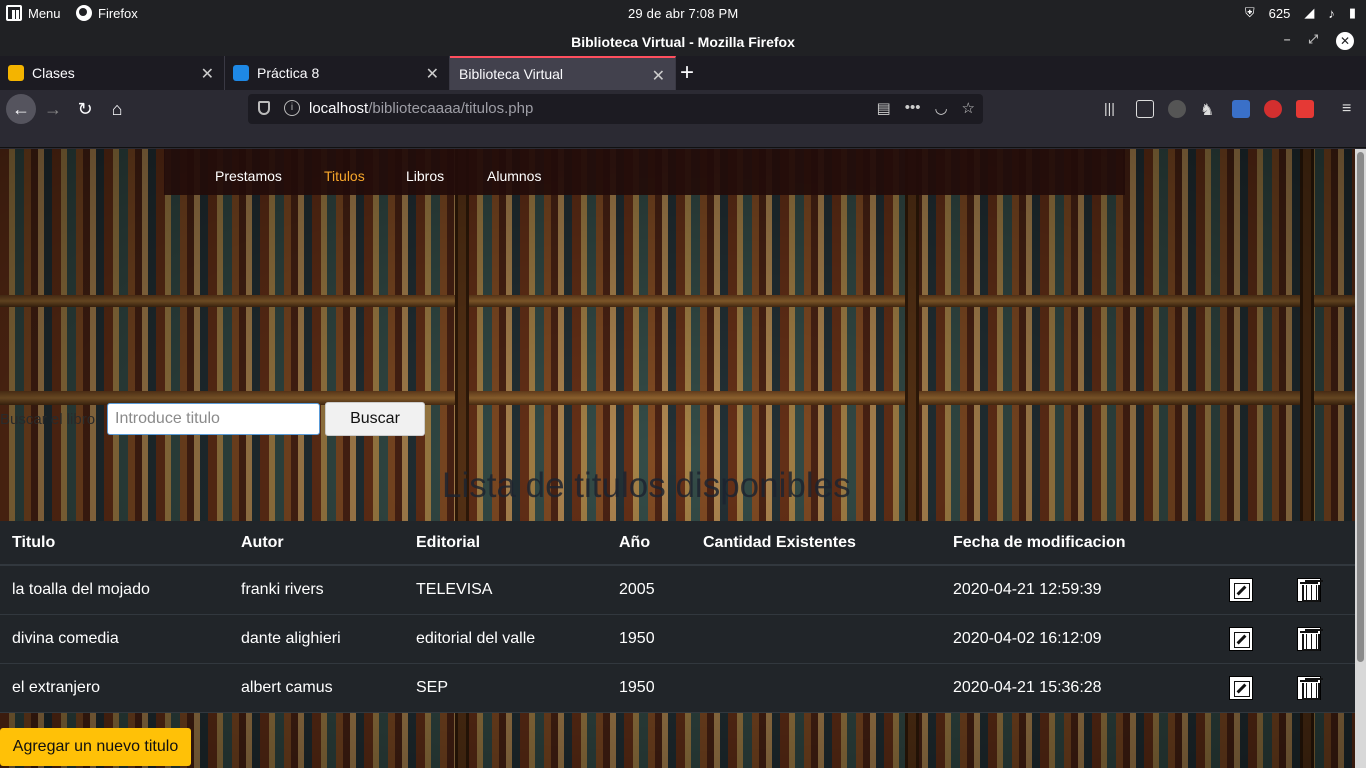 Image resolution: width=1366 pixels, height=768 pixels. What do you see at coordinates (114, 543) in the screenshot?
I see `column-header: Titulo` at bounding box center [114, 543].